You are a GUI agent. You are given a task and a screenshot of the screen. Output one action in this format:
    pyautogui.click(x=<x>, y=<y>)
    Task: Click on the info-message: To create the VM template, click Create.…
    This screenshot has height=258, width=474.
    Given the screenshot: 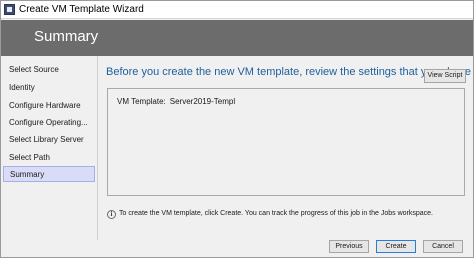 What is the action you would take?
    pyautogui.click(x=276, y=213)
    